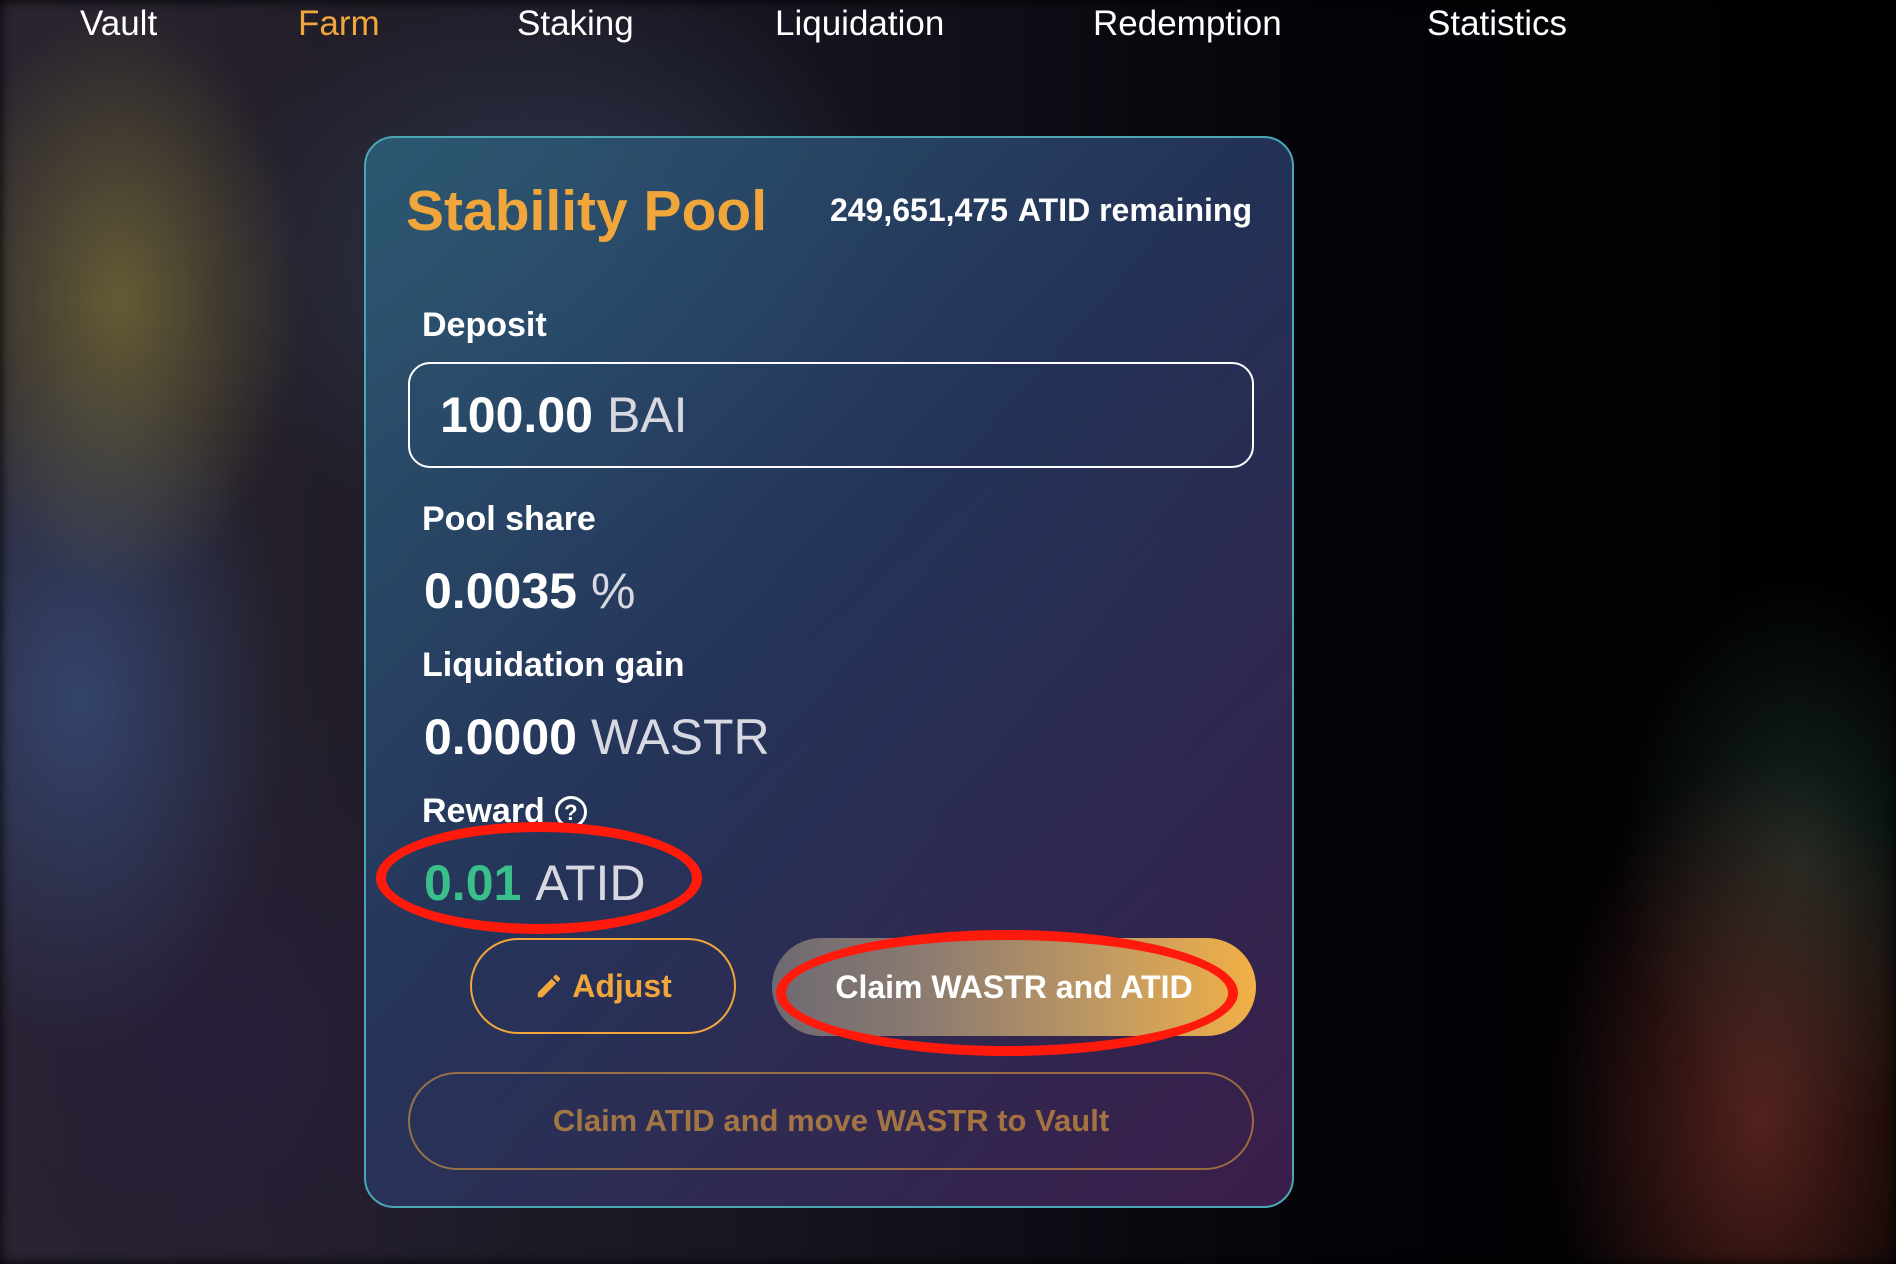 This screenshot has height=1264, width=1896. I want to click on liquidation-gain-row: 0.0000 WASTR, so click(597, 737).